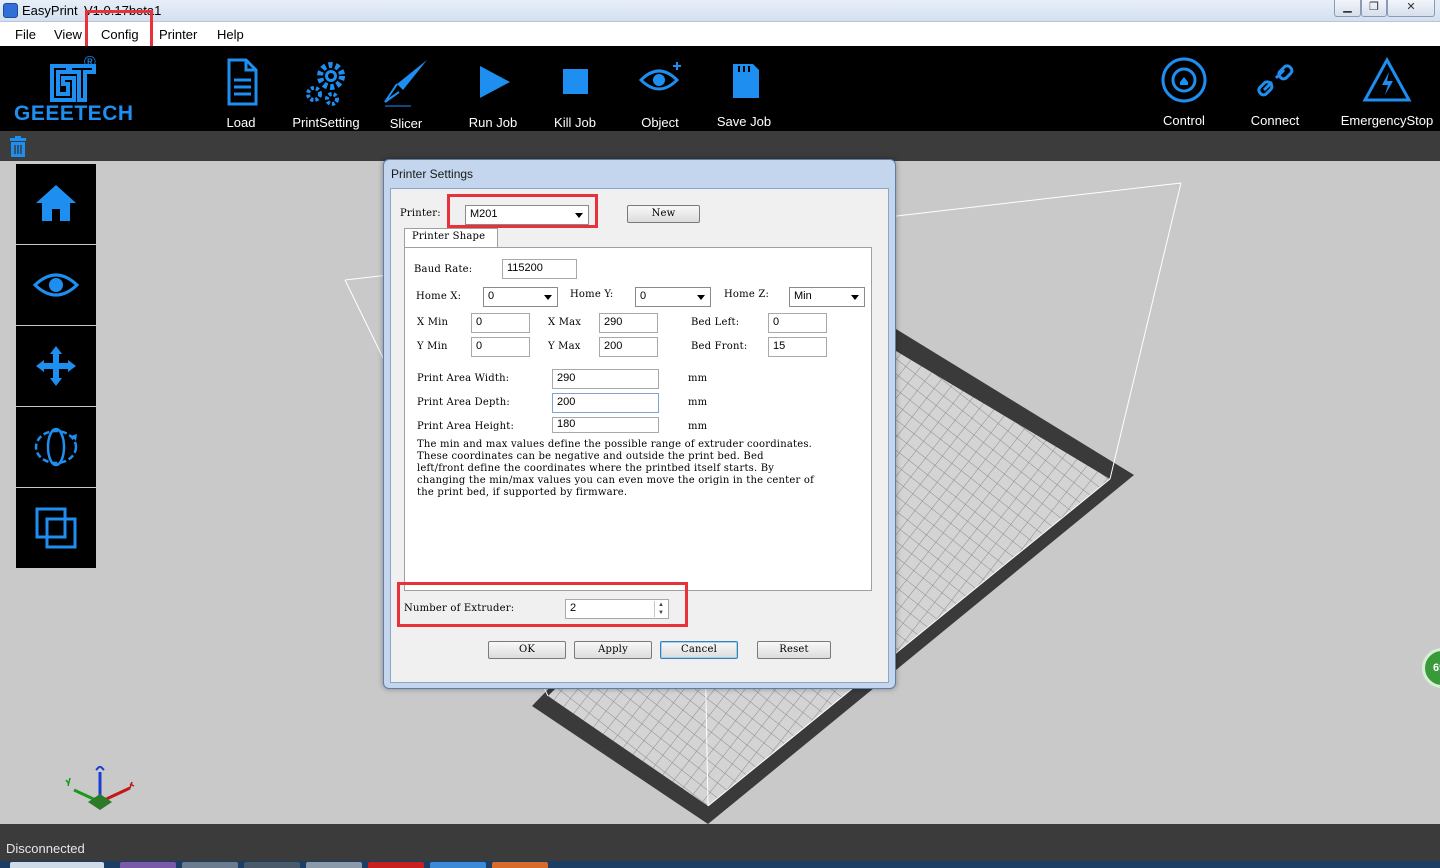 This screenshot has width=1440, height=868. Describe the element at coordinates (698, 378) in the screenshot. I see `width-unit: mm` at that location.